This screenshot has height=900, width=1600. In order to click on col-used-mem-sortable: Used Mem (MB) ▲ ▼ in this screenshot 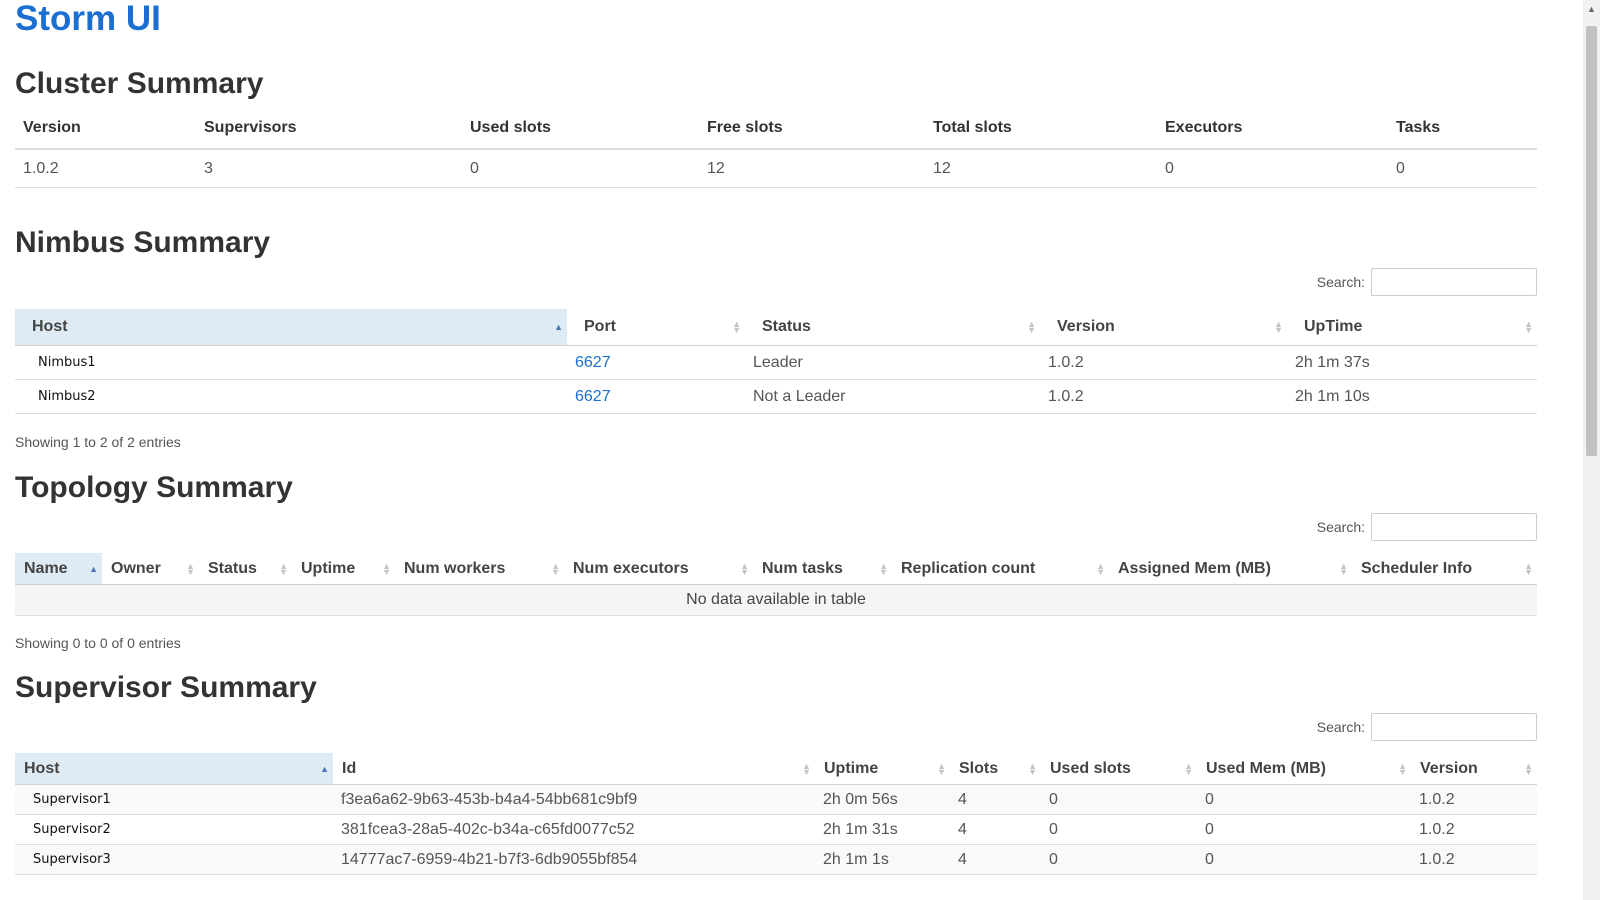, I will do `click(1304, 769)`.